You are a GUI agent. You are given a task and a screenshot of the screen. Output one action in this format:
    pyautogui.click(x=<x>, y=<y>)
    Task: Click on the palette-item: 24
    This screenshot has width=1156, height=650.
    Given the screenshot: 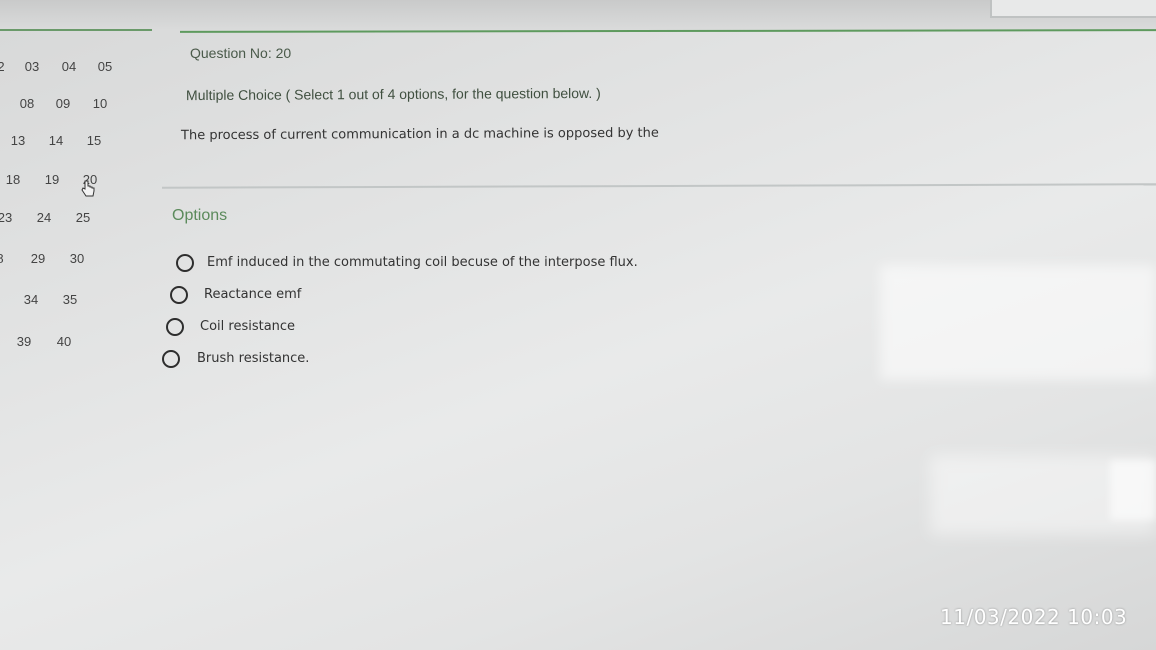 What is the action you would take?
    pyautogui.click(x=44, y=217)
    